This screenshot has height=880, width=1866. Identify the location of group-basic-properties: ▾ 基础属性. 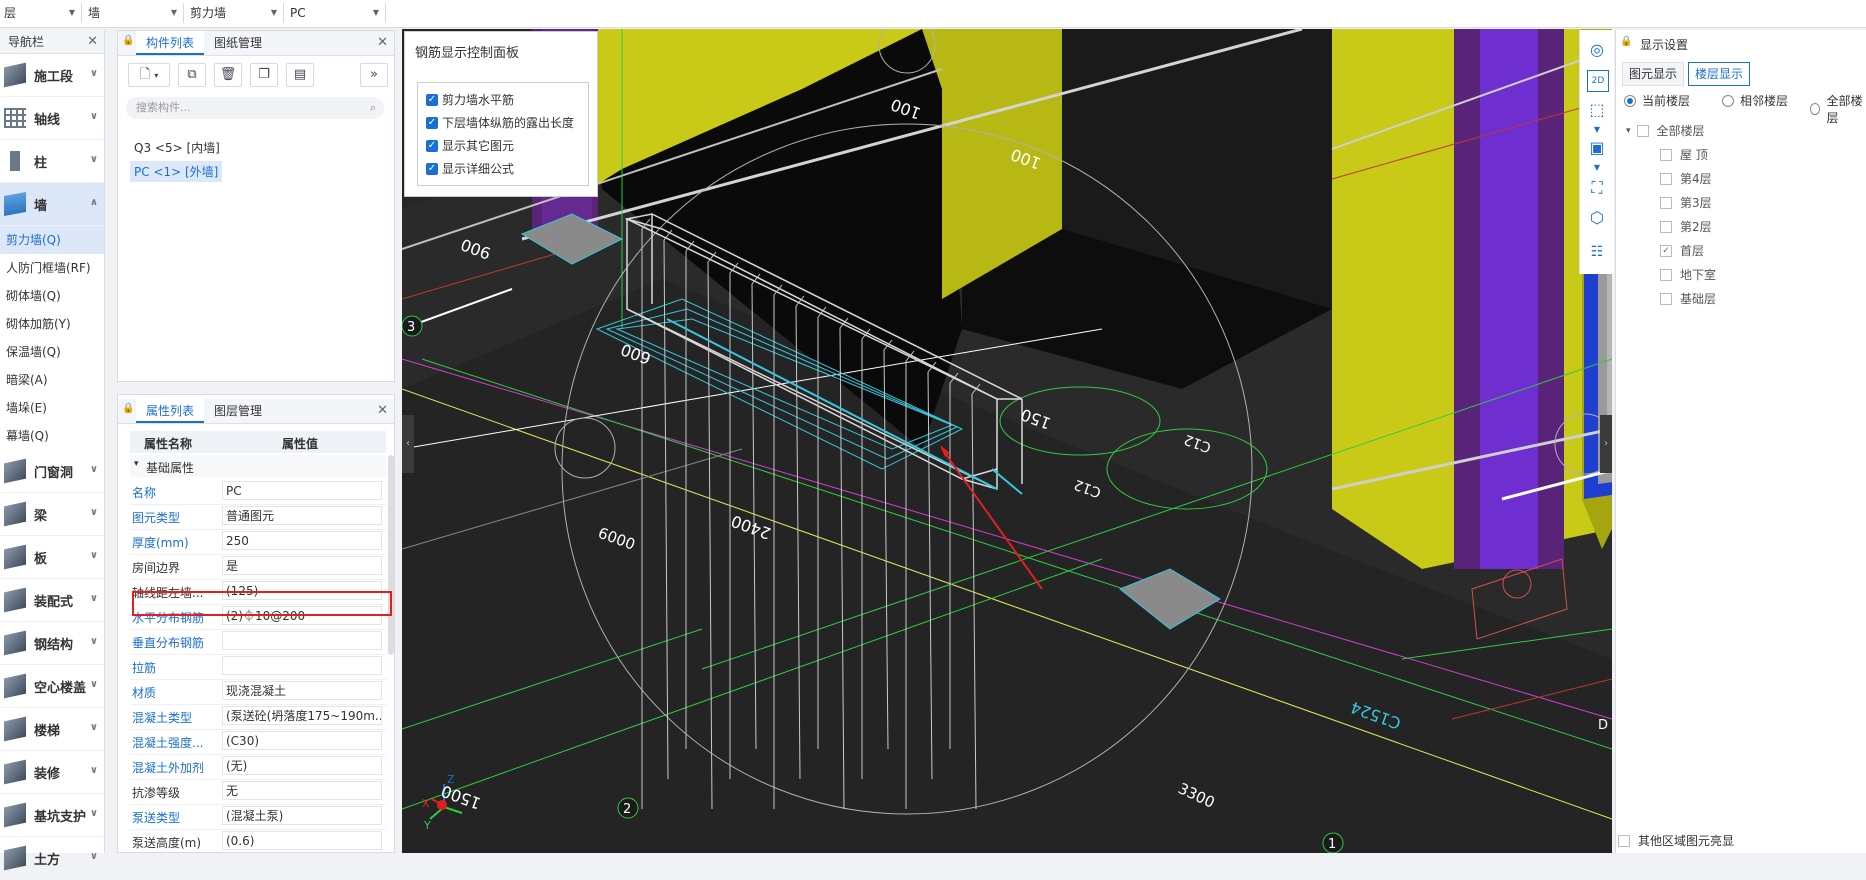
(258, 466).